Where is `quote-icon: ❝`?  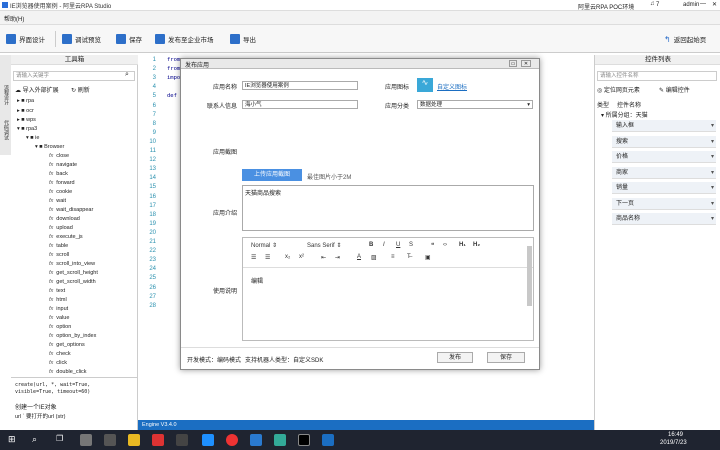 quote-icon: ❝ is located at coordinates (432, 245).